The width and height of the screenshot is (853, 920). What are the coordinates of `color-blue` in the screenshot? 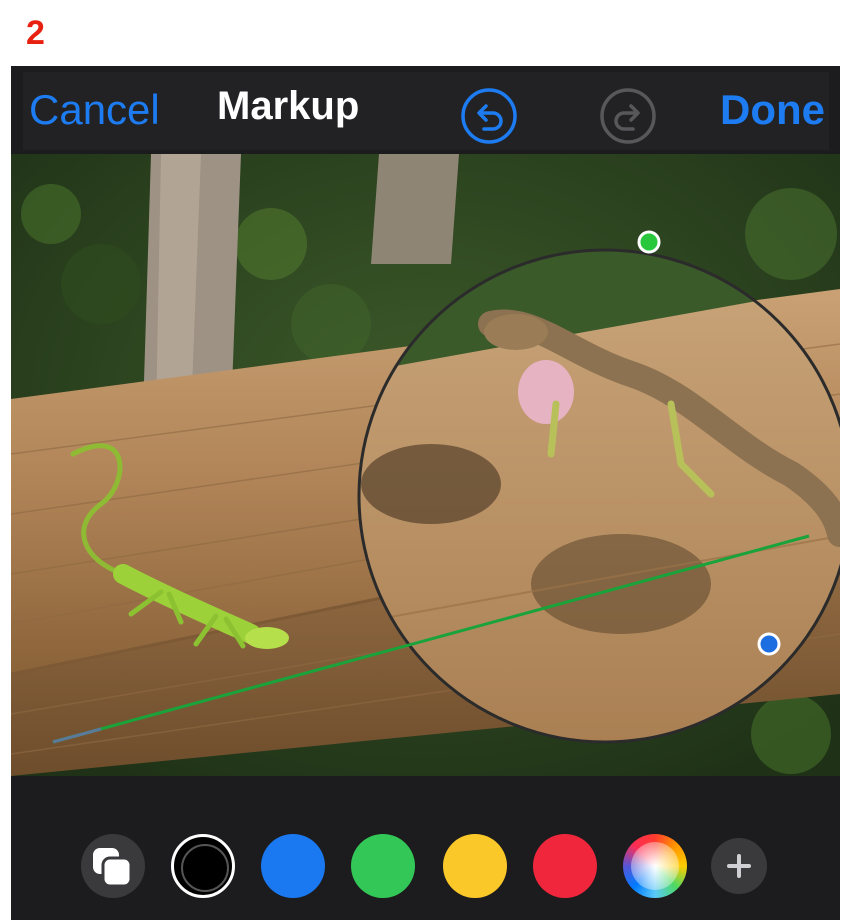 It's located at (293, 866).